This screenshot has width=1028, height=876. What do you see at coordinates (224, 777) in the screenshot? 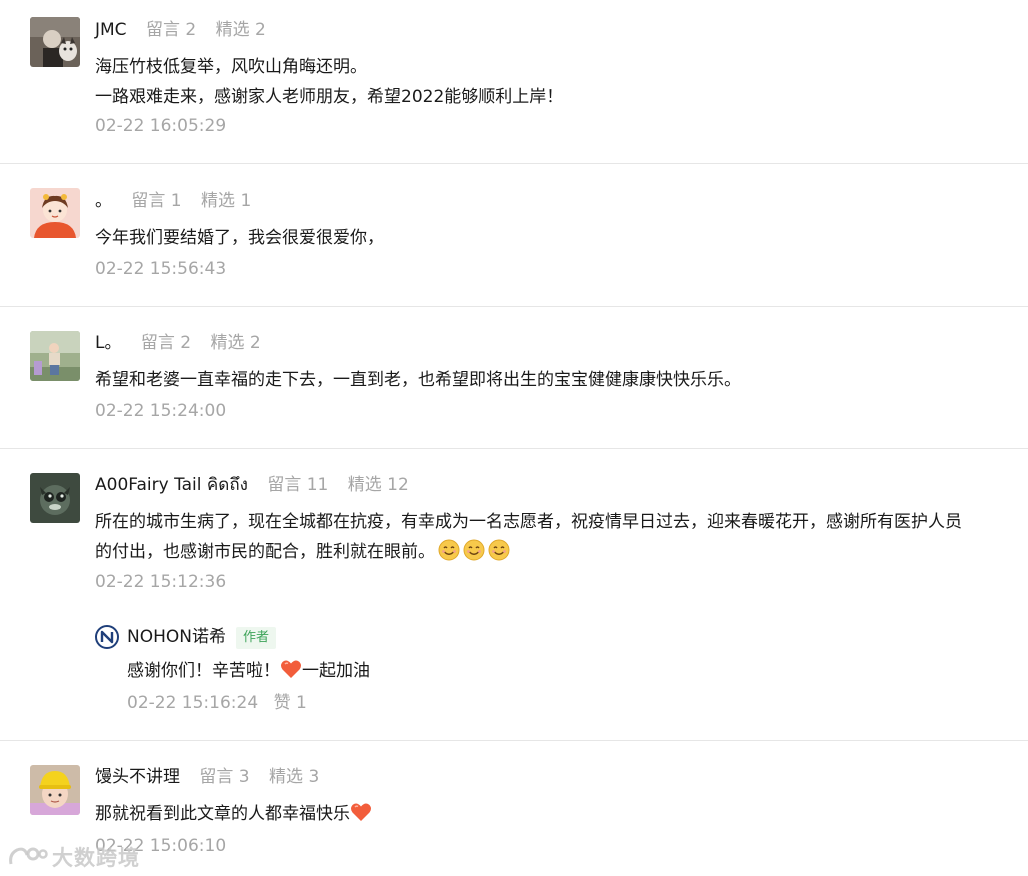
I see `messages-count: 留言 3` at bounding box center [224, 777].